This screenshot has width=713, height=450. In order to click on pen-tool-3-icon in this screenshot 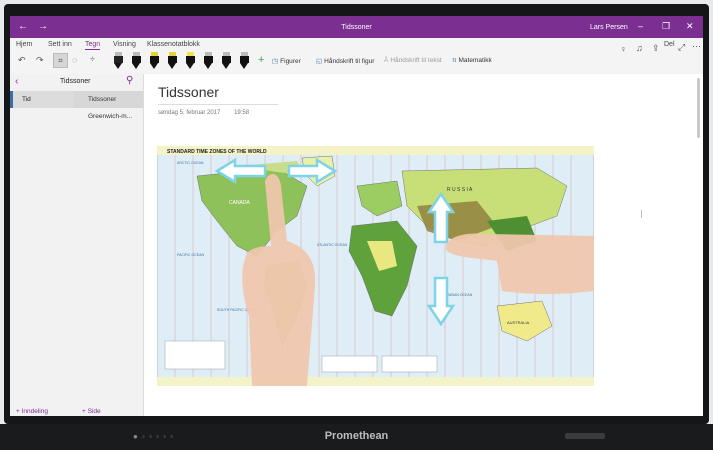, I will do `click(154, 60)`.